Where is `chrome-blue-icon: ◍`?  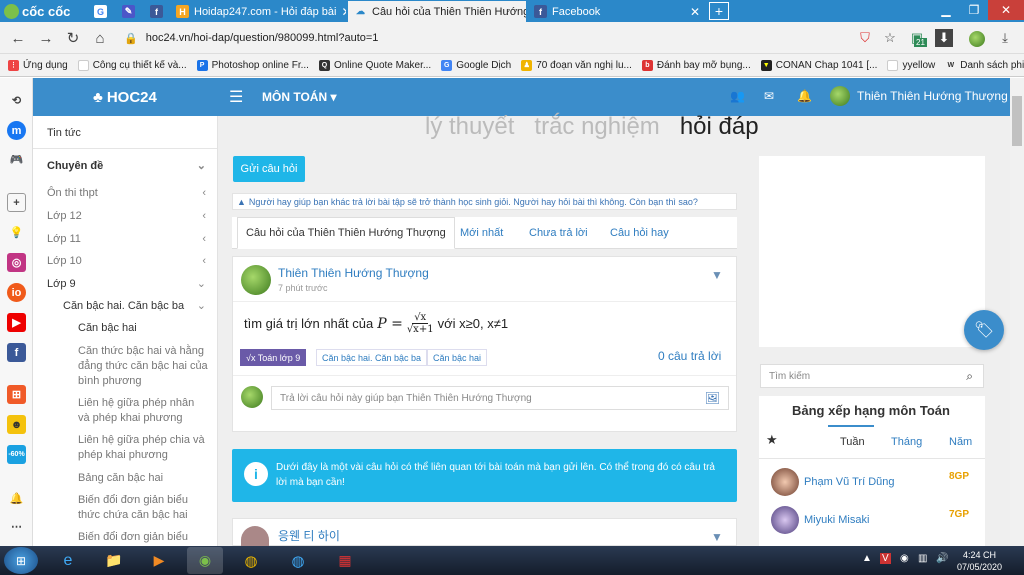
chrome-blue-icon: ◍ is located at coordinates (298, 560).